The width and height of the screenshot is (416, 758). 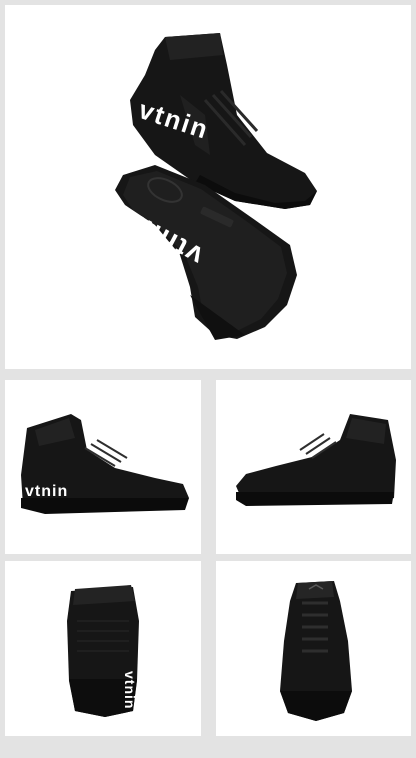 What do you see at coordinates (105, 464) in the screenshot?
I see `lateral-shoe-illustration: vtnin` at bounding box center [105, 464].